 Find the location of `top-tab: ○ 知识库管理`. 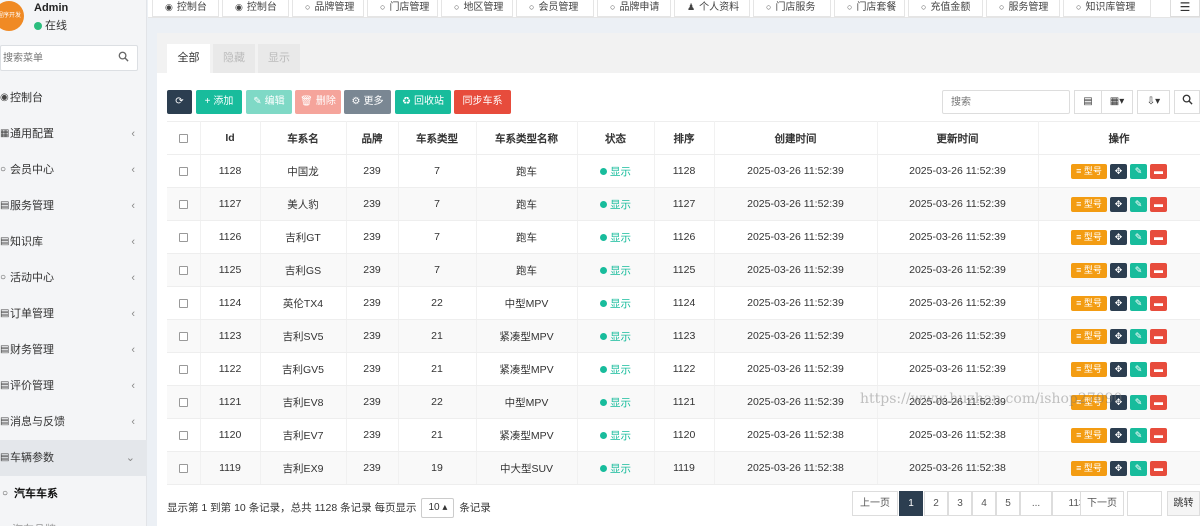

top-tab: ○ 知识库管理 is located at coordinates (1107, 8).